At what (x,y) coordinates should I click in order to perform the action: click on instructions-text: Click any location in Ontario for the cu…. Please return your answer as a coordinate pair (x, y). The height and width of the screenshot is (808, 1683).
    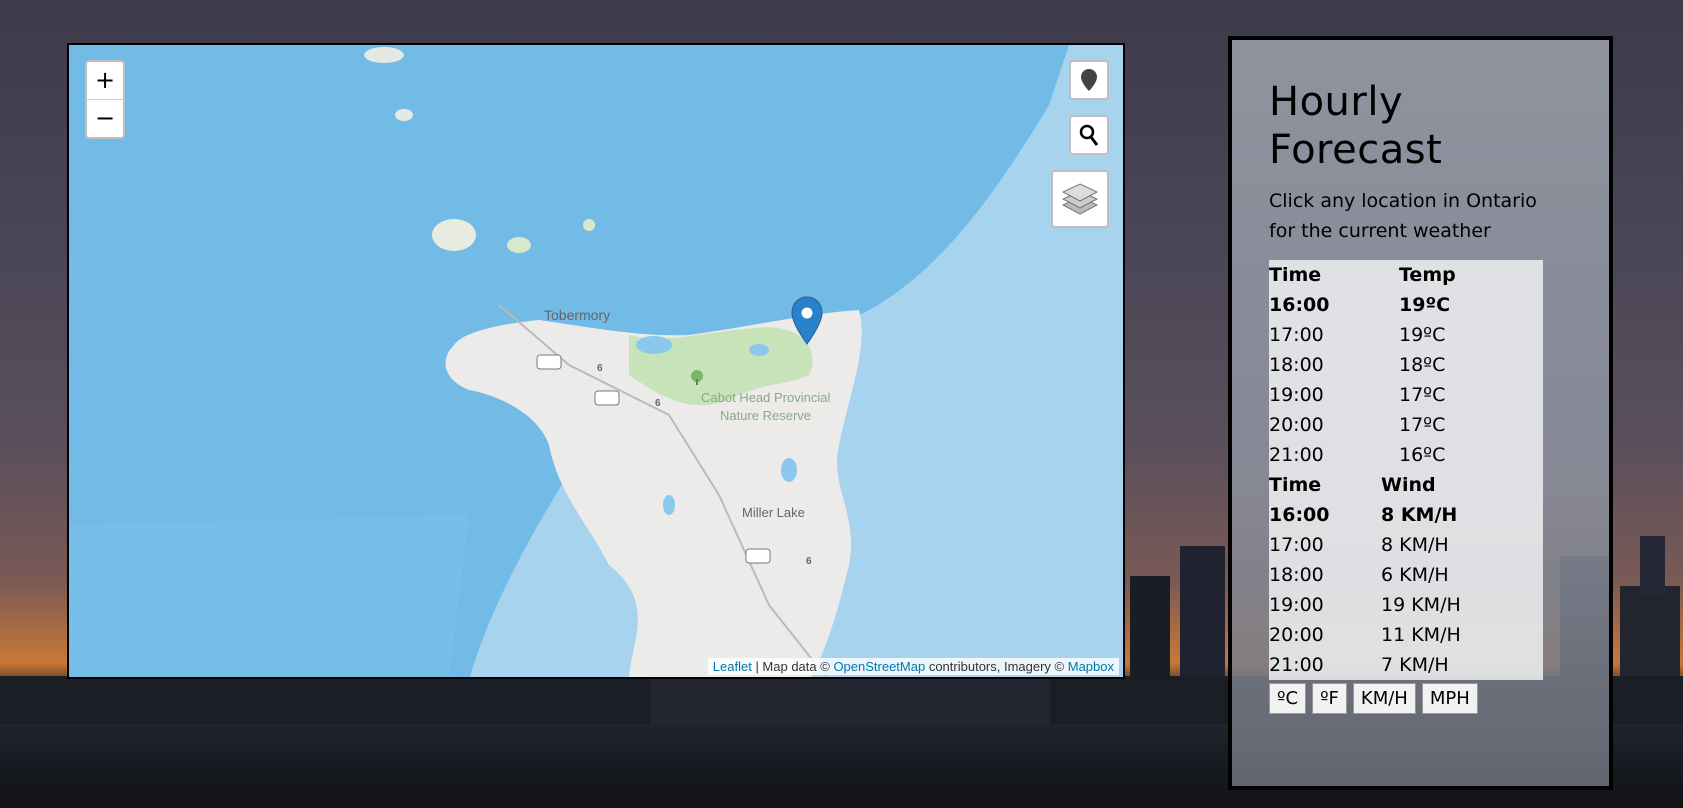
    Looking at the image, I should click on (1403, 216).